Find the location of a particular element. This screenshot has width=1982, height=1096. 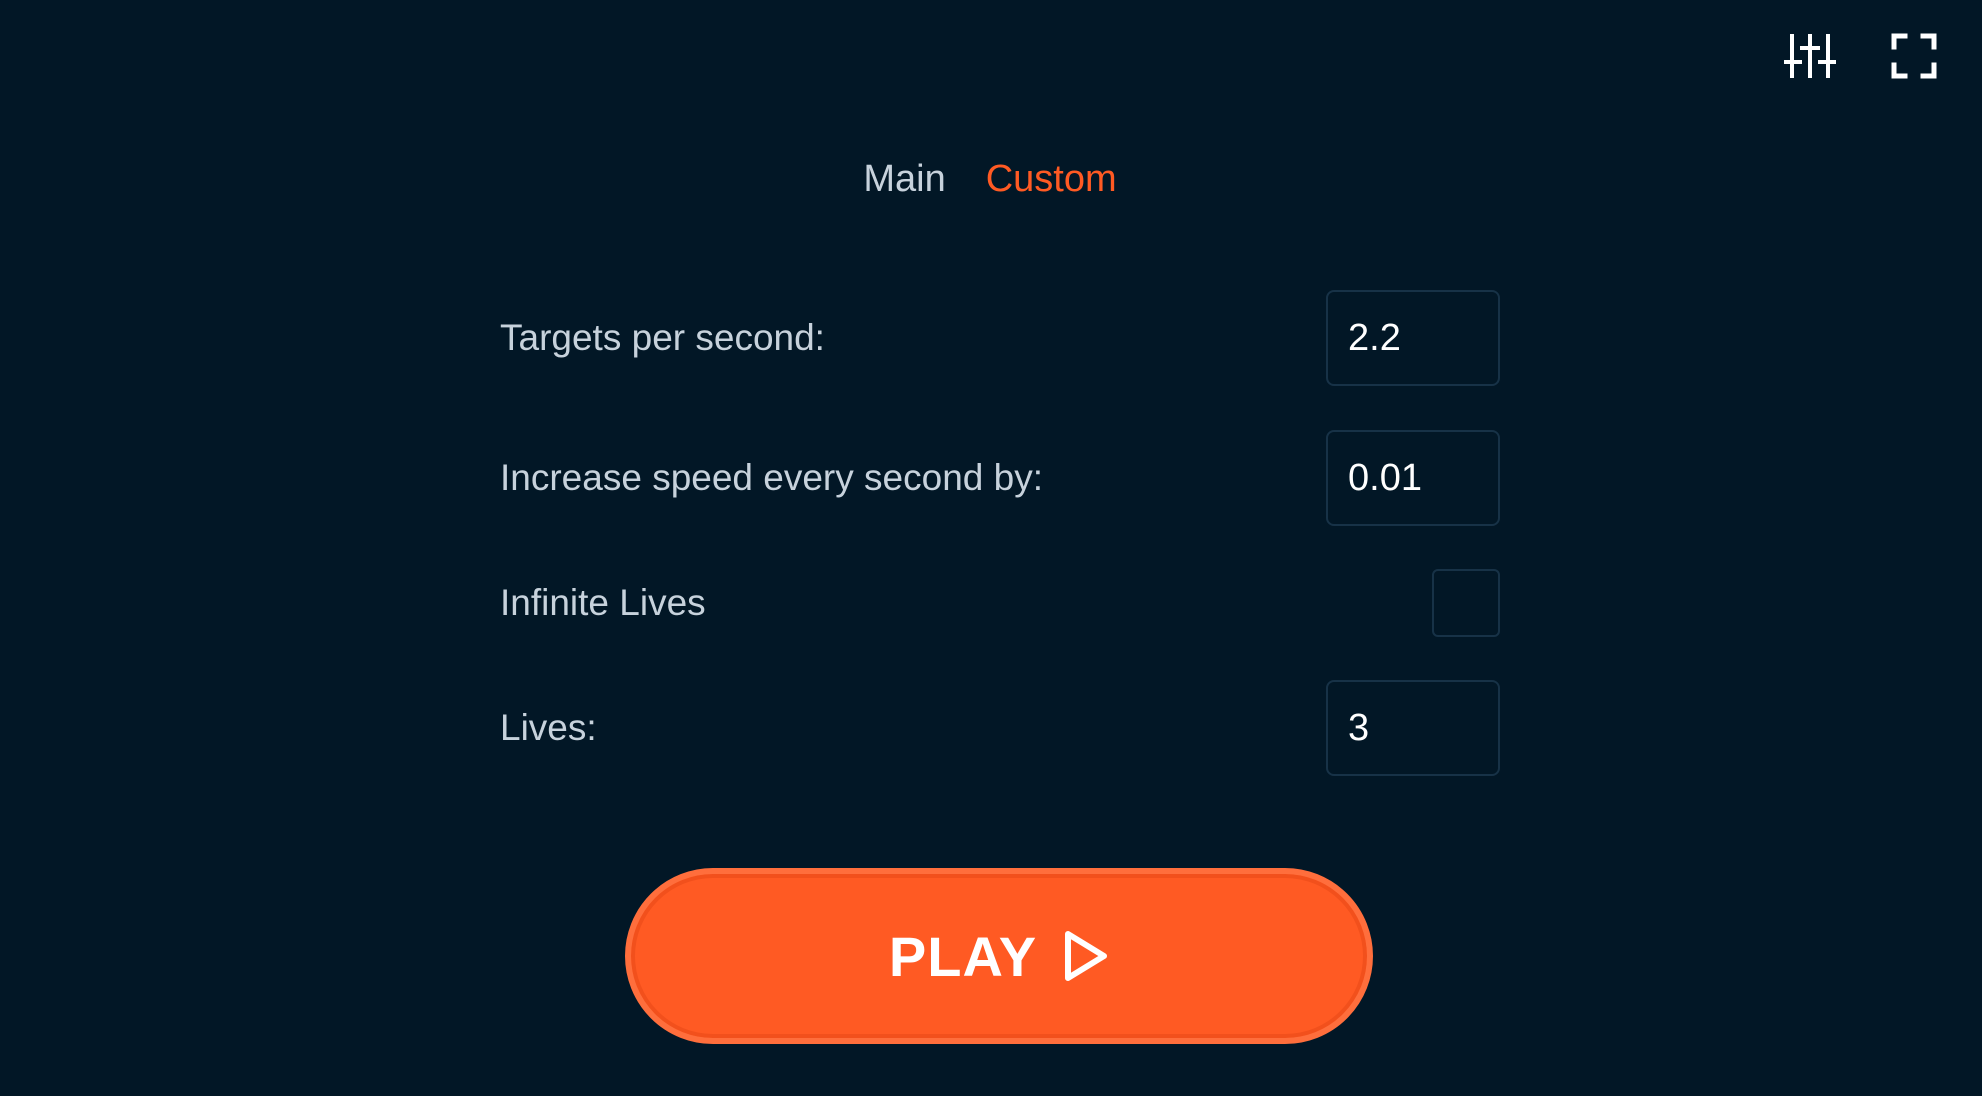

fullscreen-button is located at coordinates (1914, 56).